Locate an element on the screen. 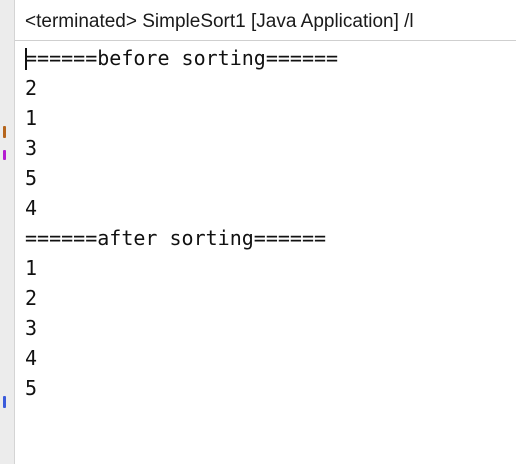 The image size is (516, 464). console-line: ======before sorting====== is located at coordinates (182, 58).